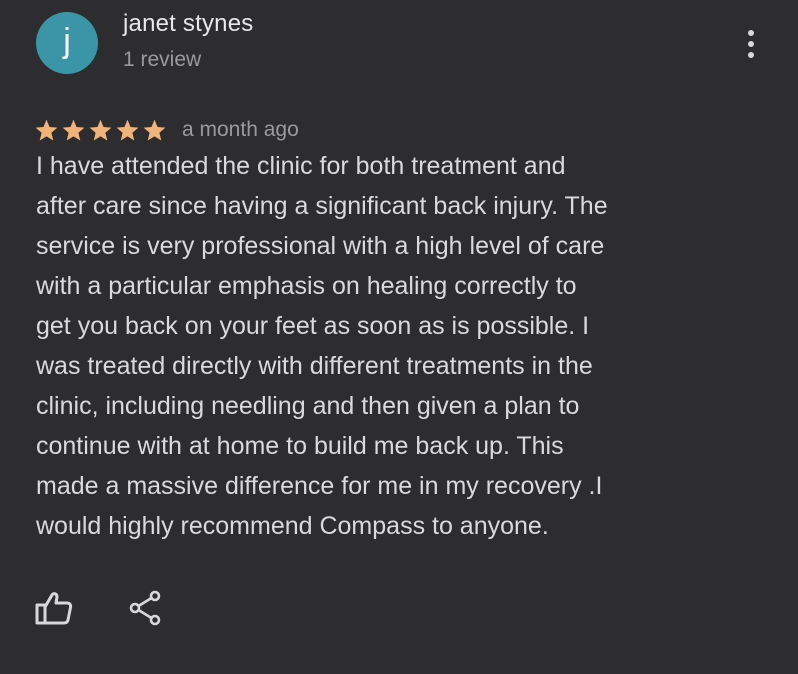 The height and width of the screenshot is (674, 798). What do you see at coordinates (240, 129) in the screenshot?
I see `review-date: a month ago` at bounding box center [240, 129].